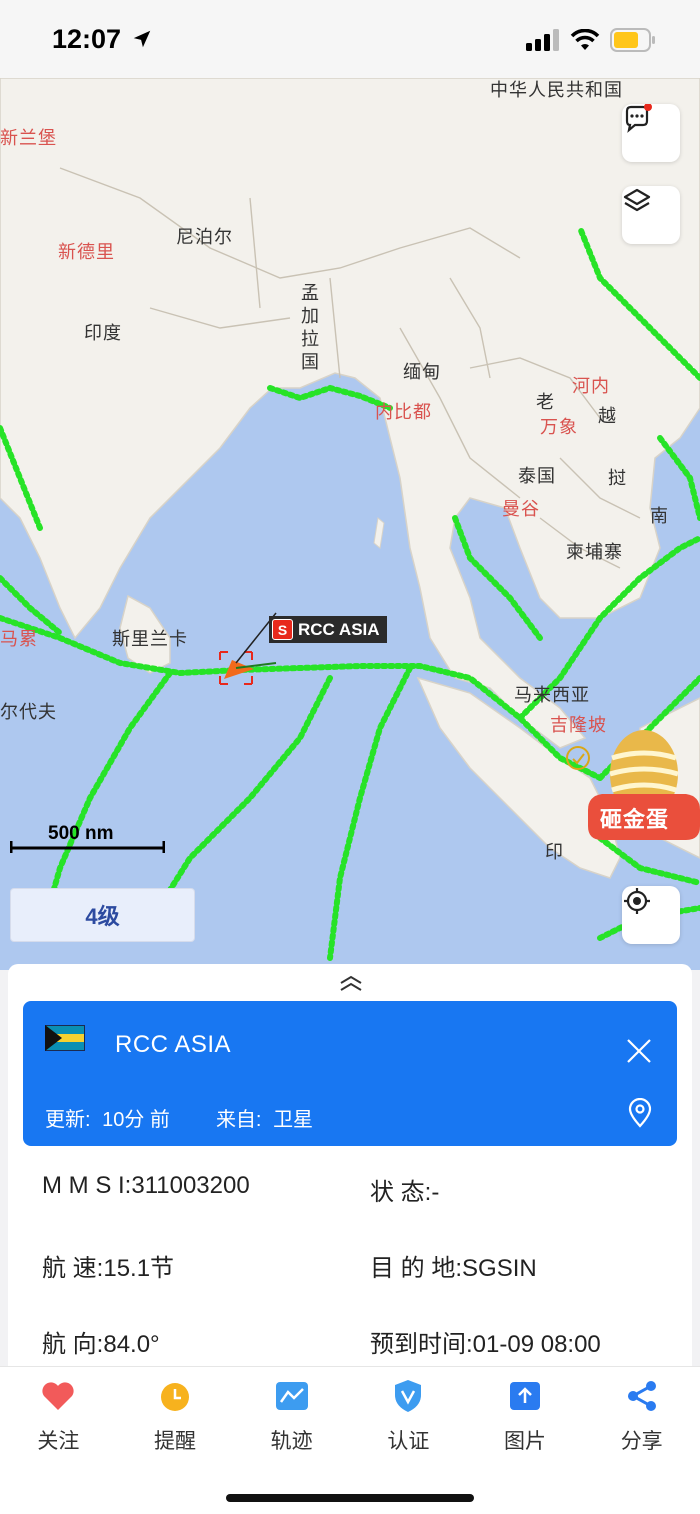 Image resolution: width=700 pixels, height=1514 pixels. I want to click on alarm-clock-icon, so click(175, 1396).